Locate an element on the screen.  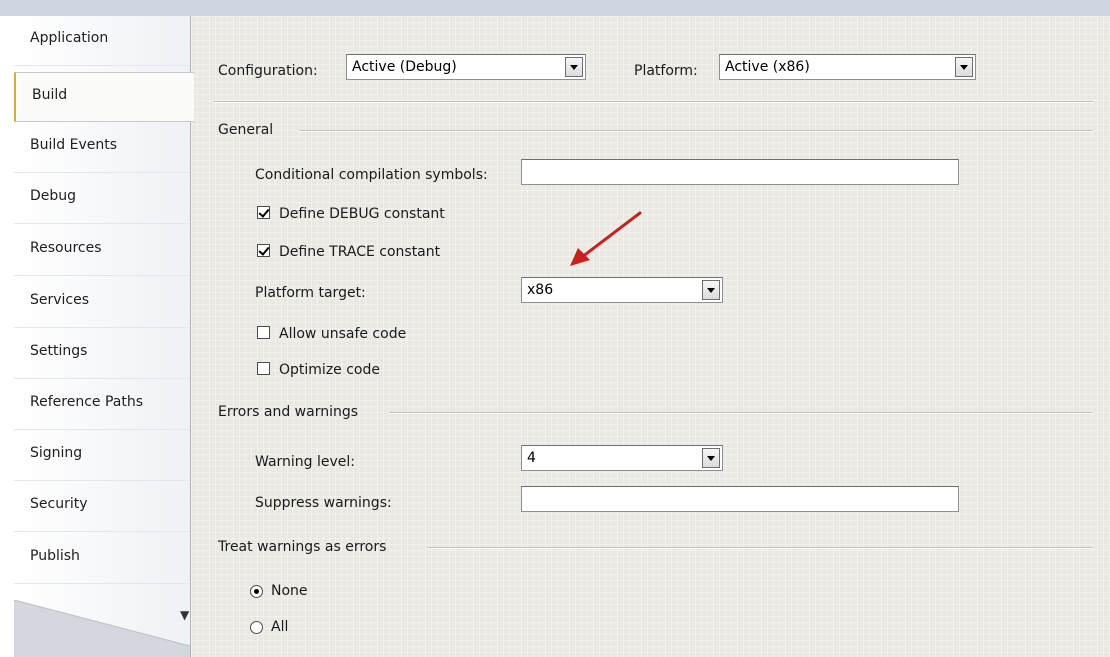
tab-label: Application is located at coordinates (69, 38).